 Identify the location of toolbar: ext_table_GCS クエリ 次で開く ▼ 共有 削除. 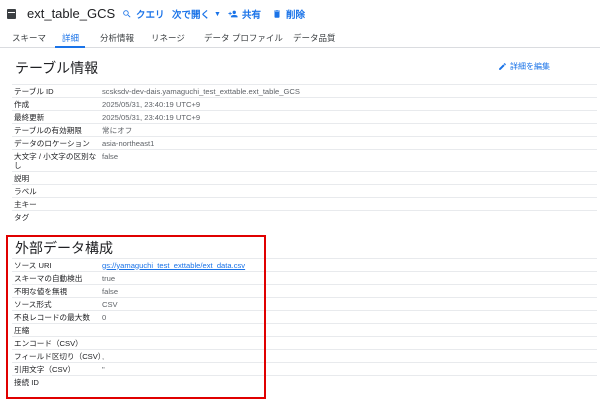
(300, 14).